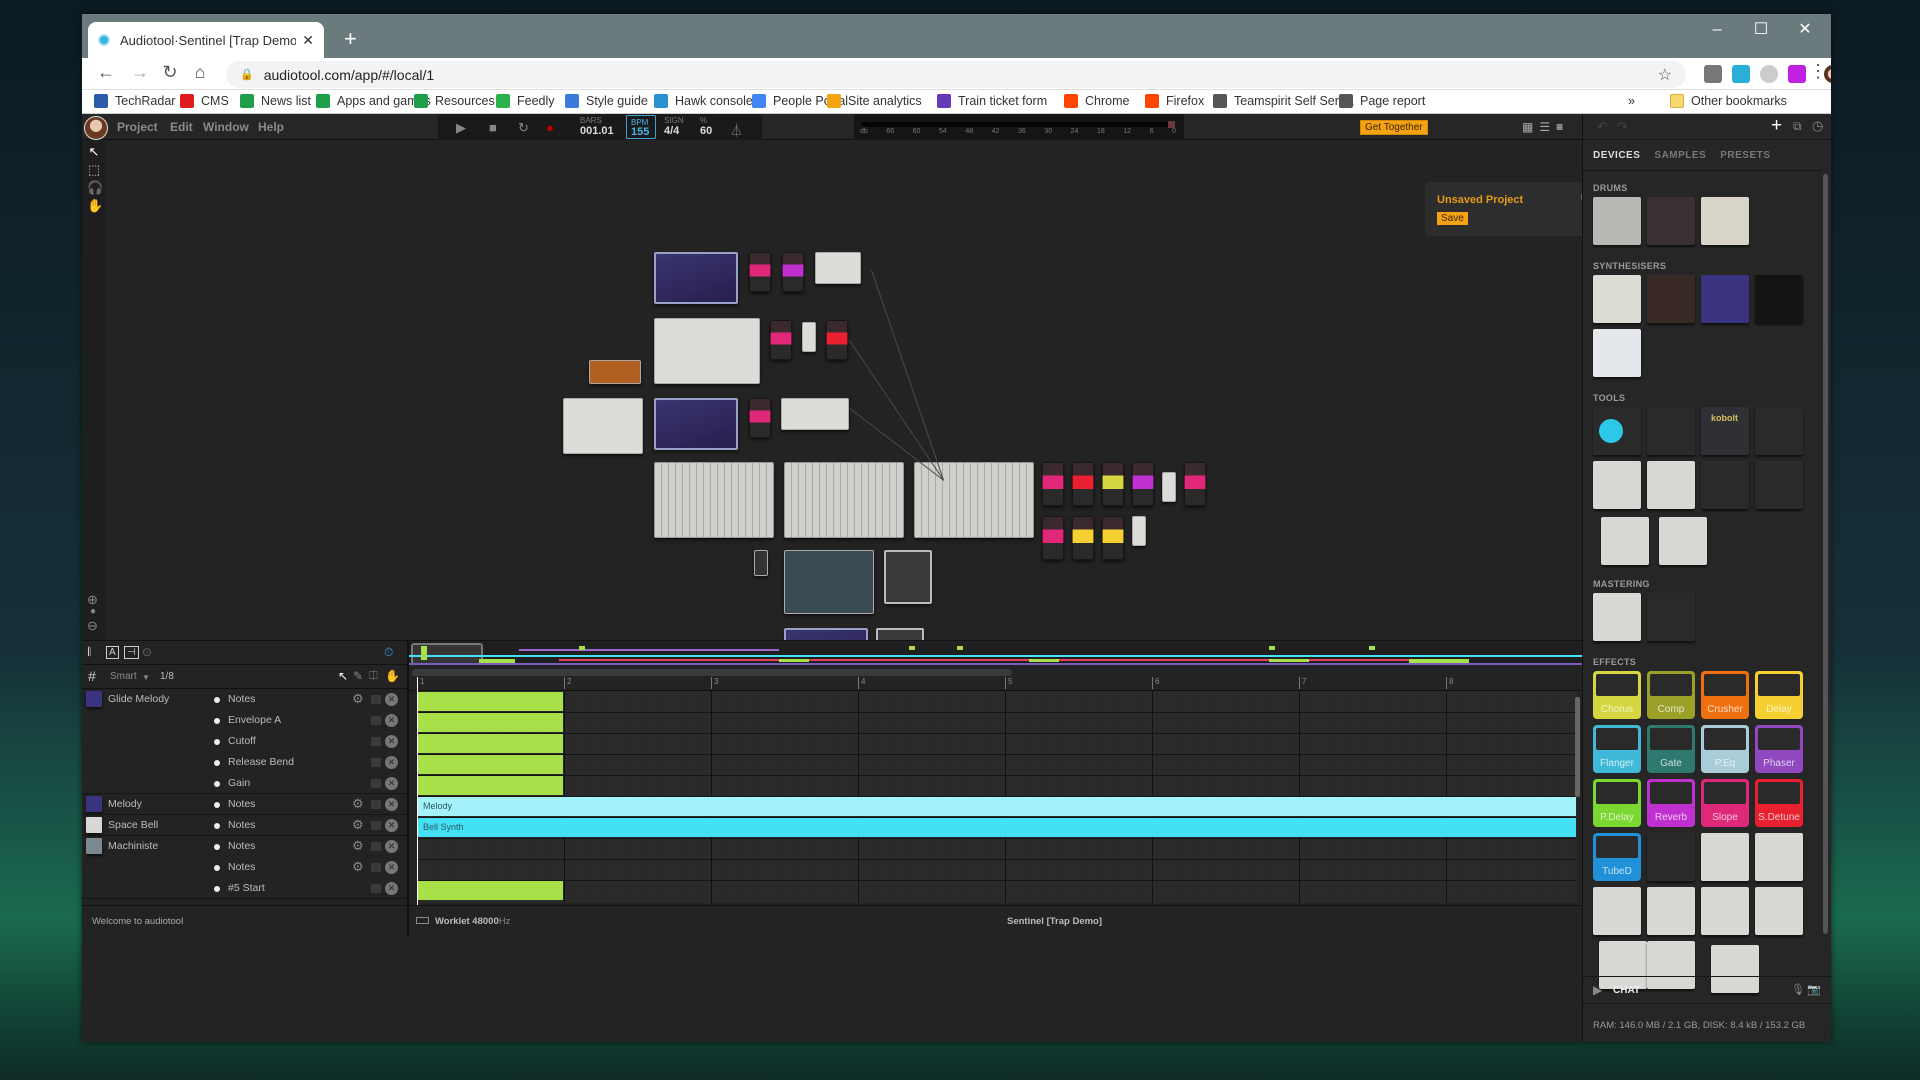  What do you see at coordinates (1818, 71) in the screenshot?
I see `chrome-menu-icon: ⋮` at bounding box center [1818, 71].